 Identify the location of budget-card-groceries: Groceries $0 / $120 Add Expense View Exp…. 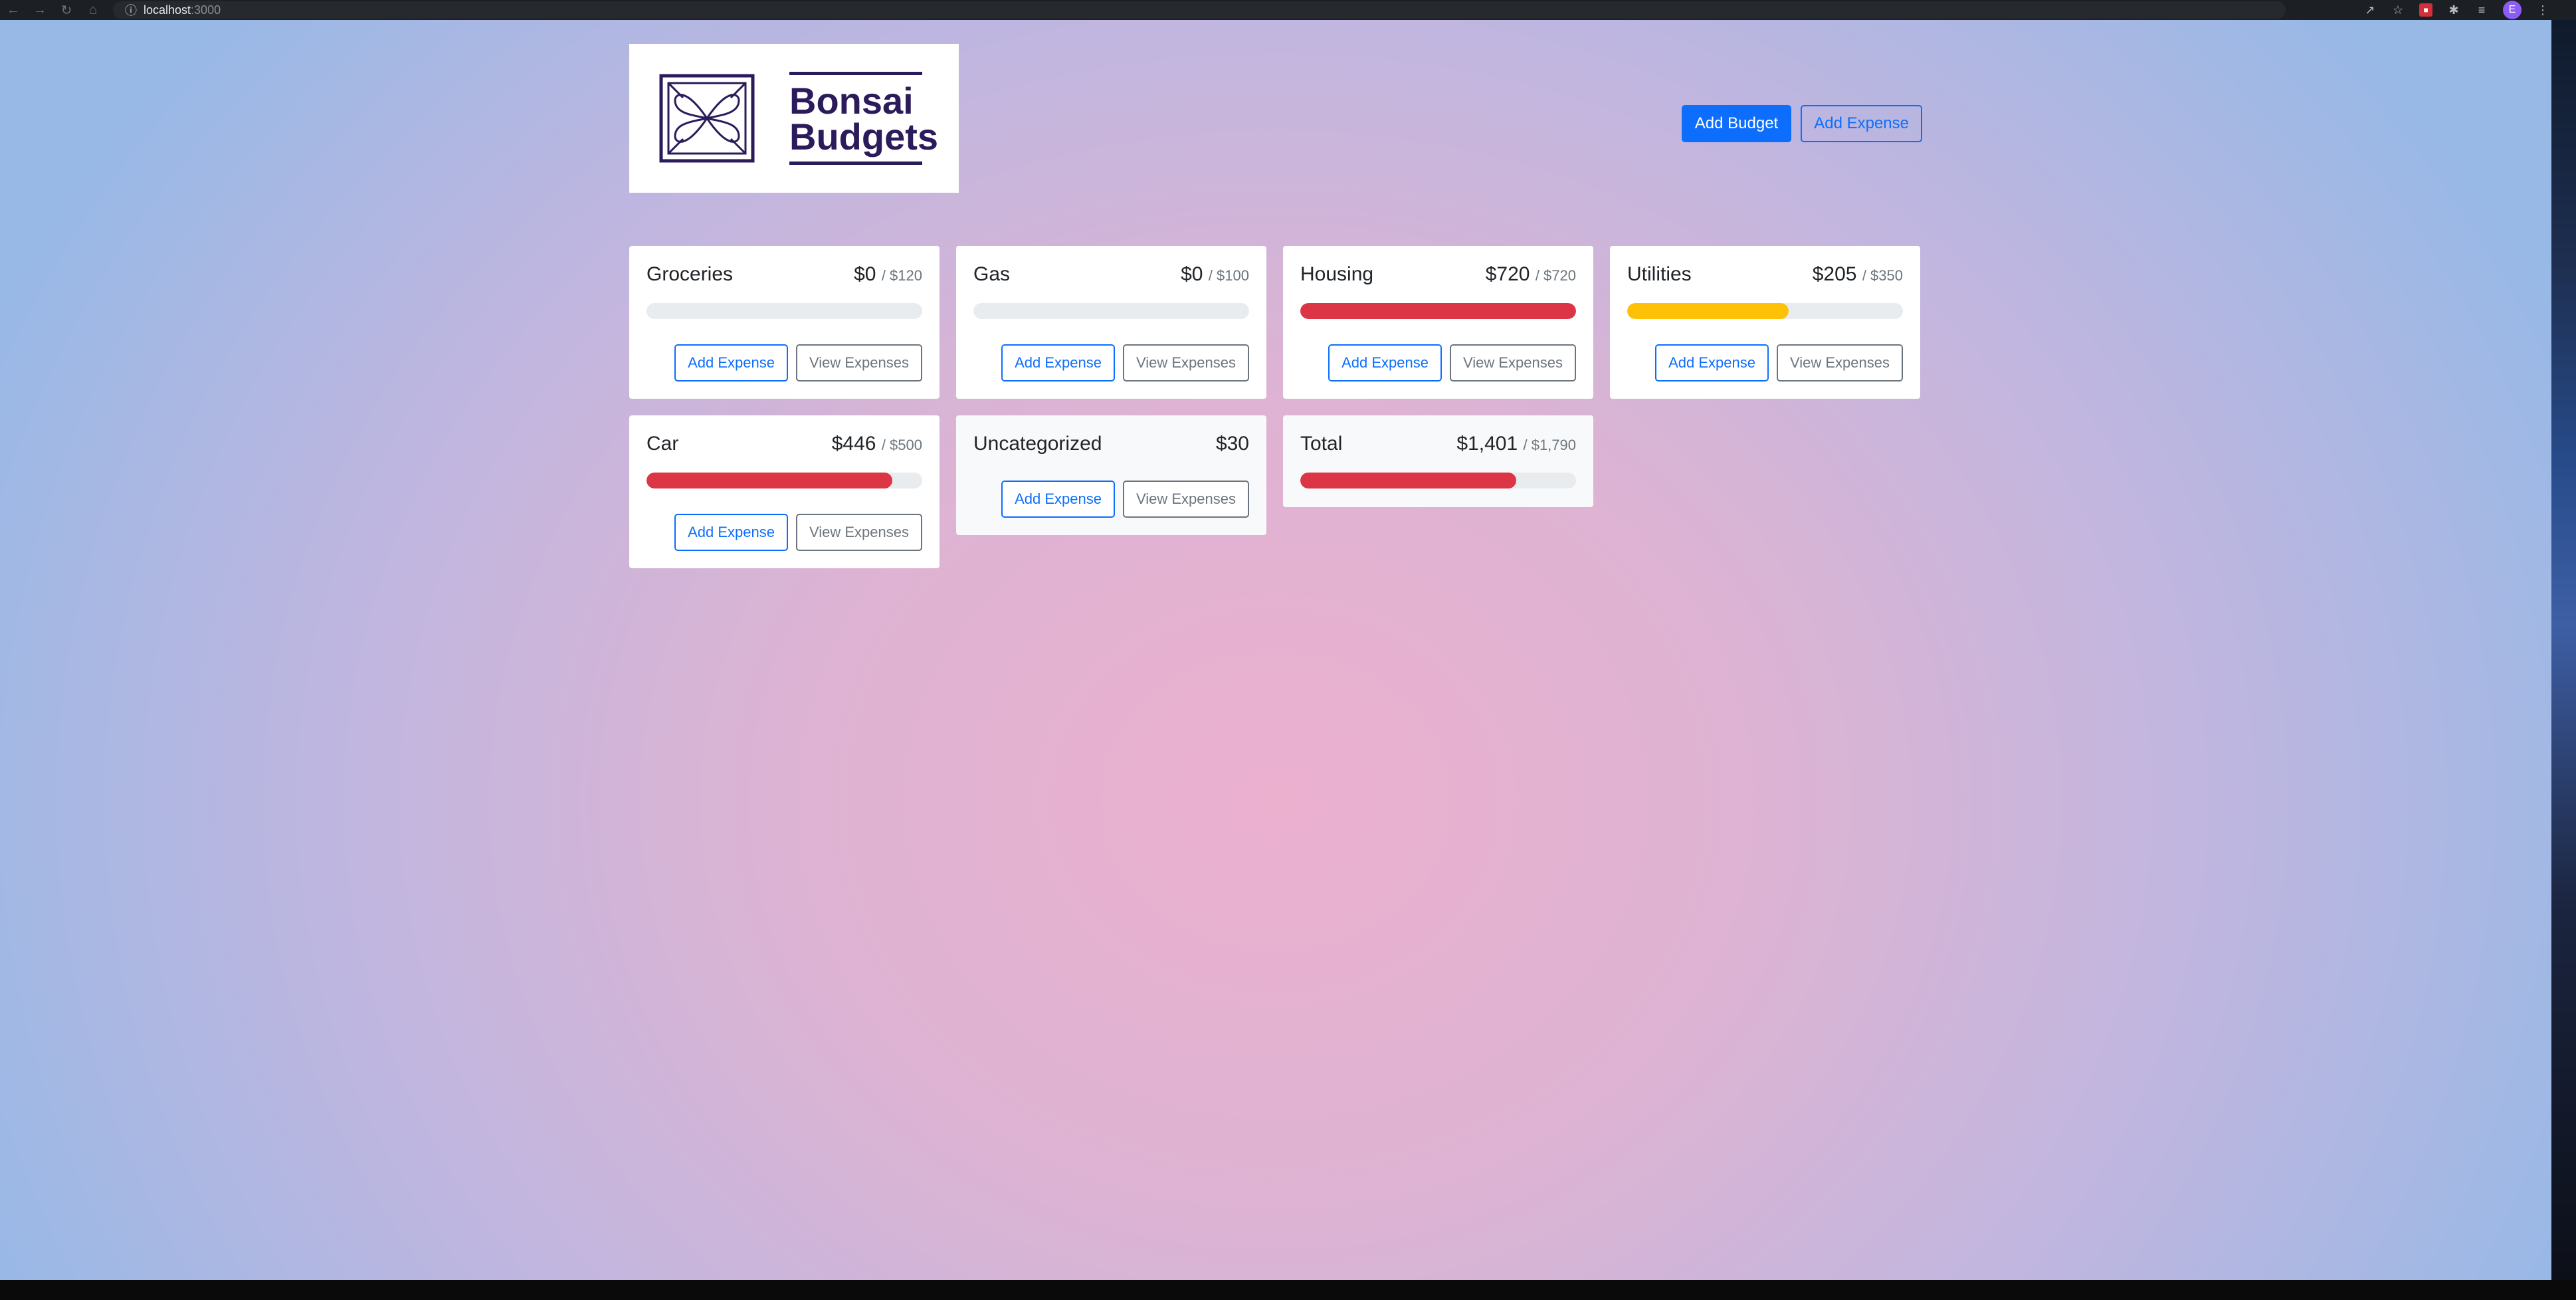
(784, 322).